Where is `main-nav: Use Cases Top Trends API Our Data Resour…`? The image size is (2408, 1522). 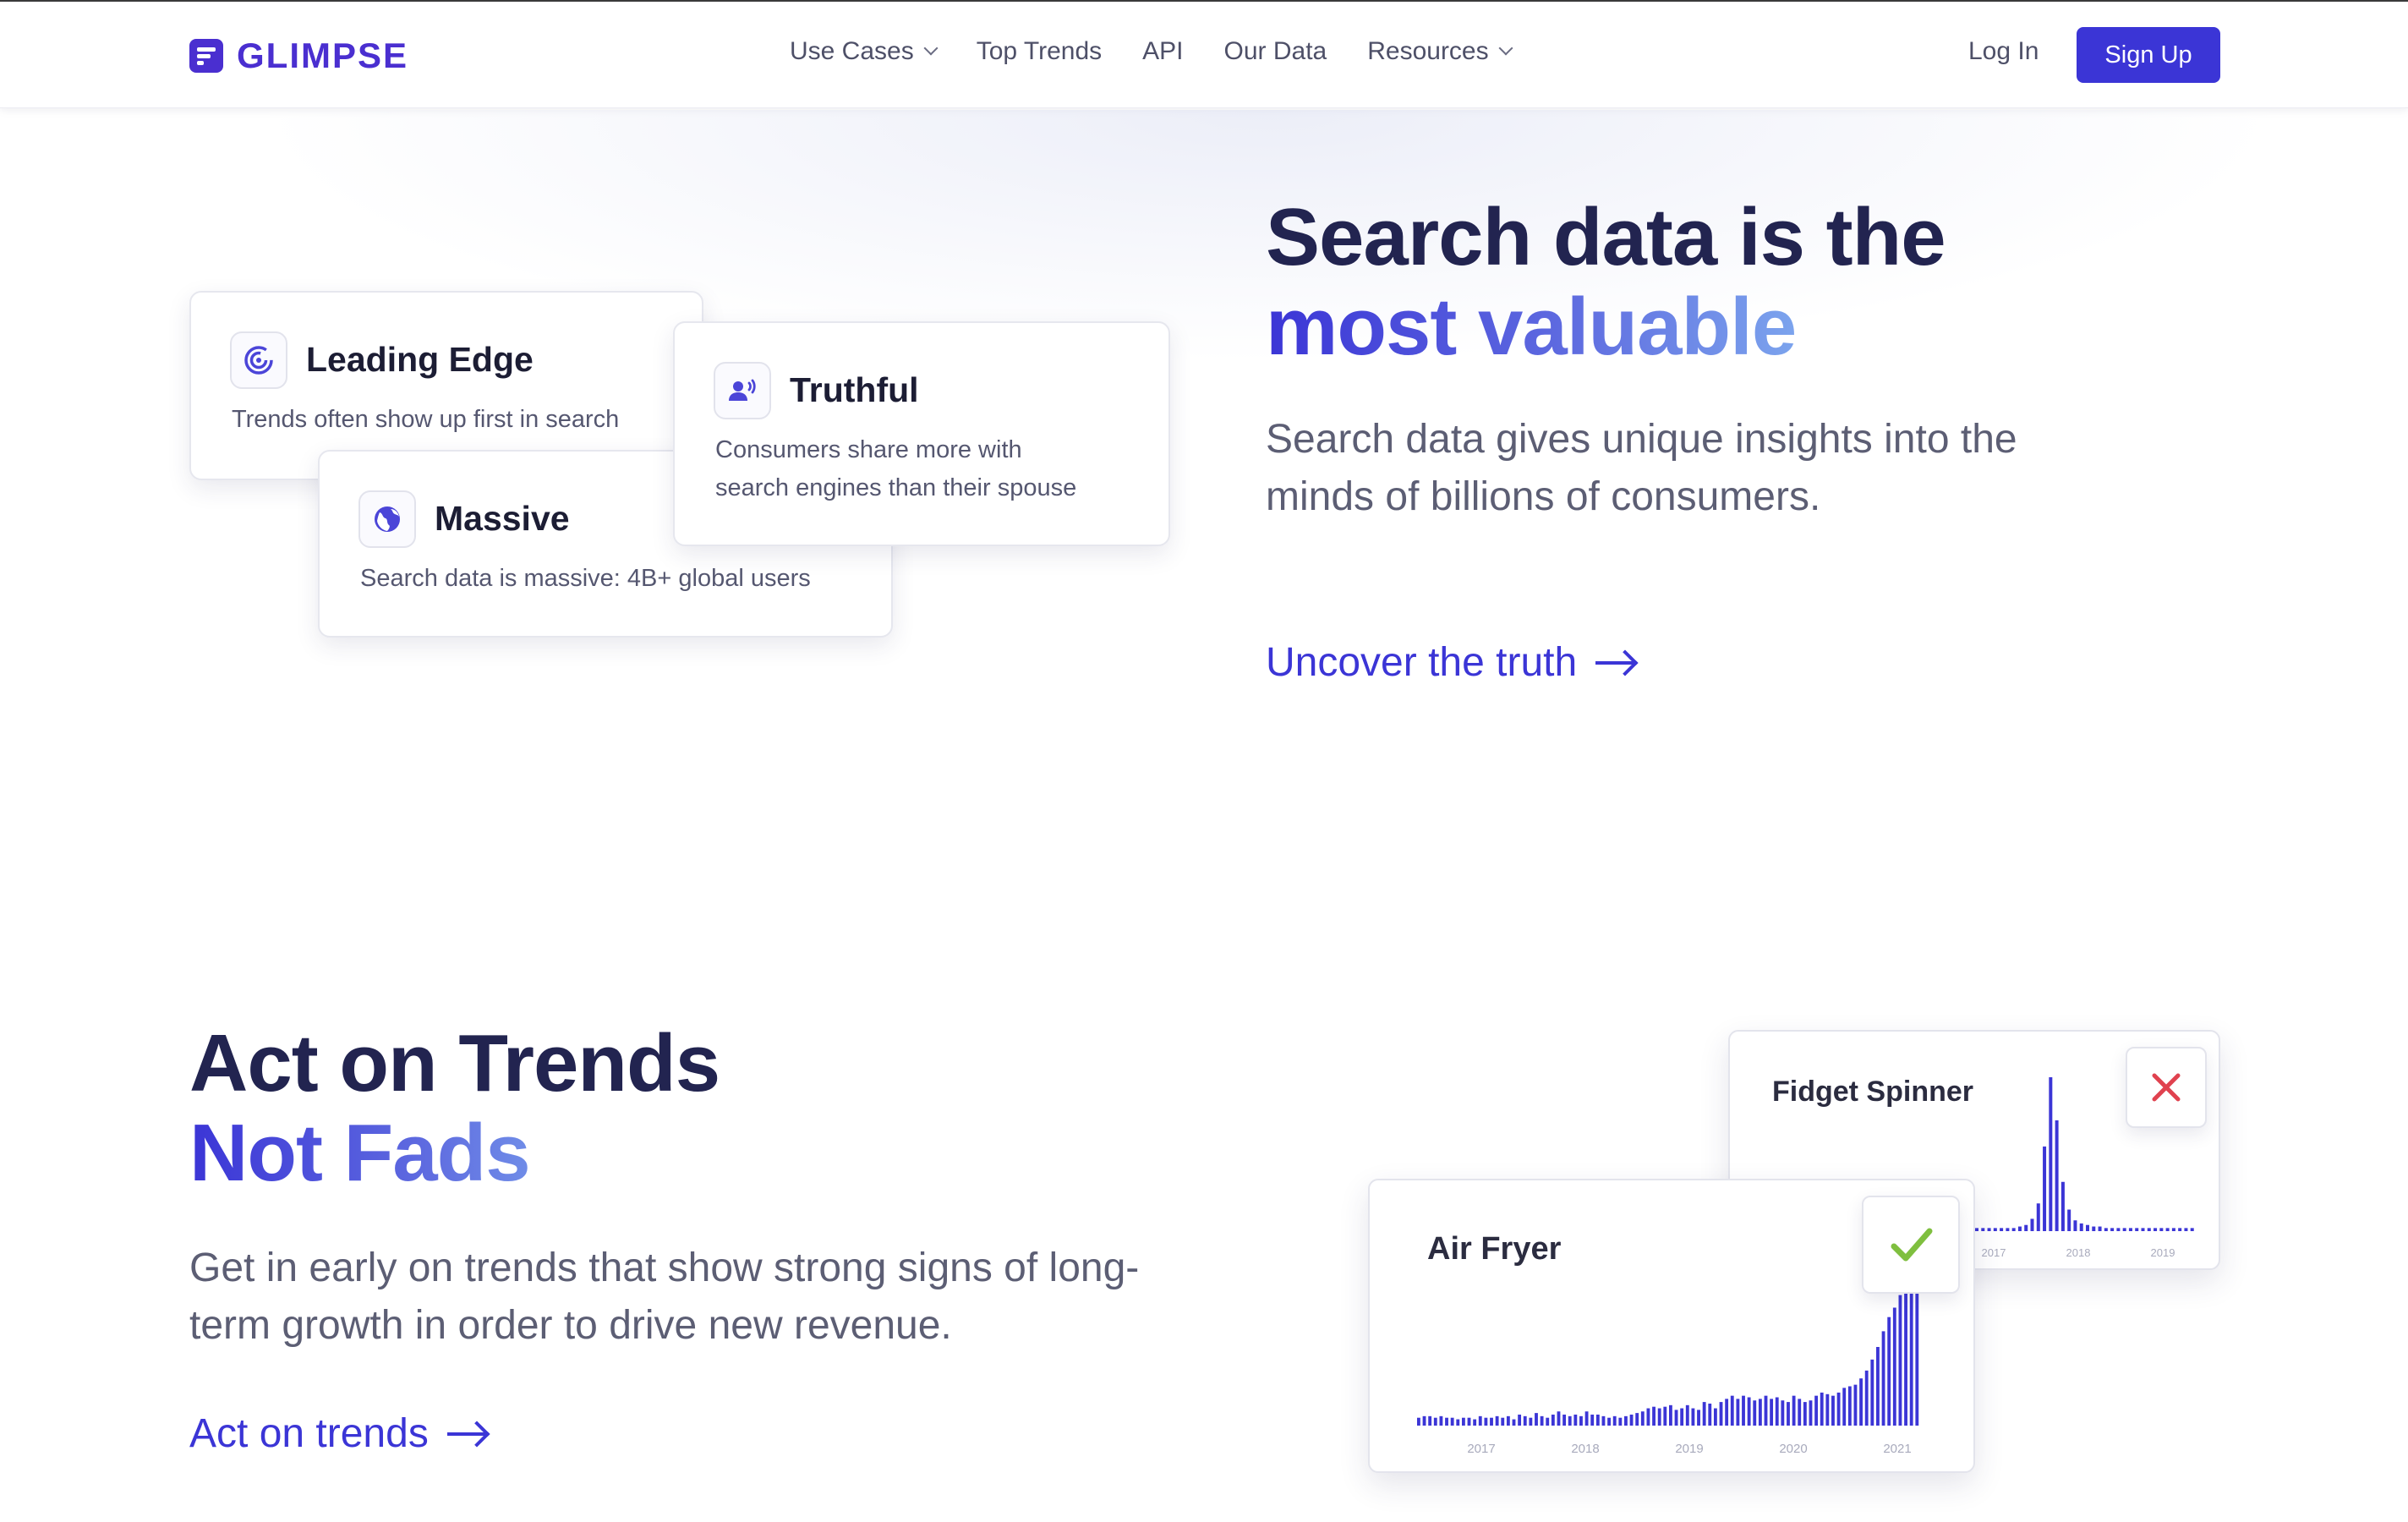
main-nav: Use Cases Top Trends API Our Data Resour… is located at coordinates (1171, 51).